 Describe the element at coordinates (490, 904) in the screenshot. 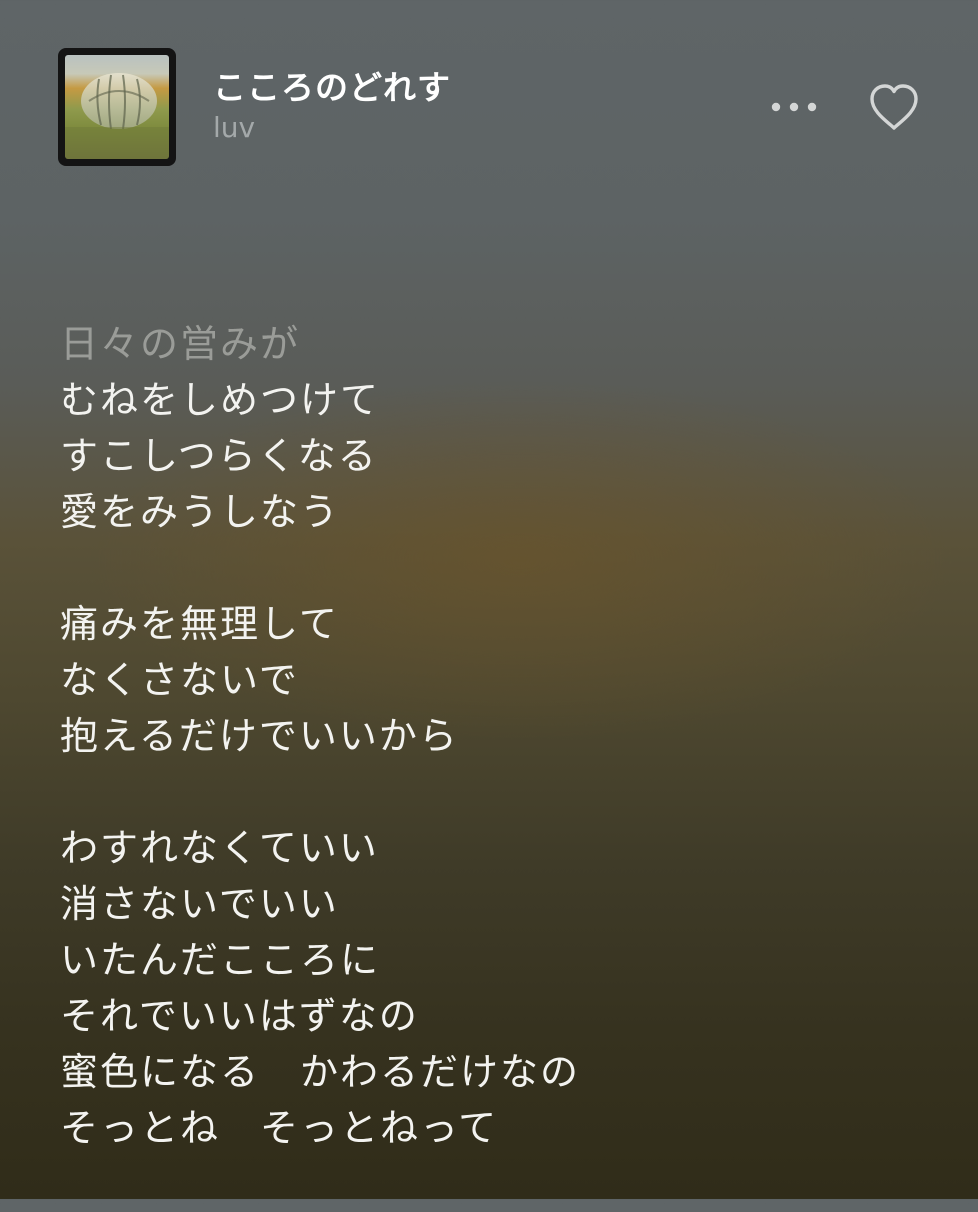

I see `lyric-line: 消さないでいい` at that location.